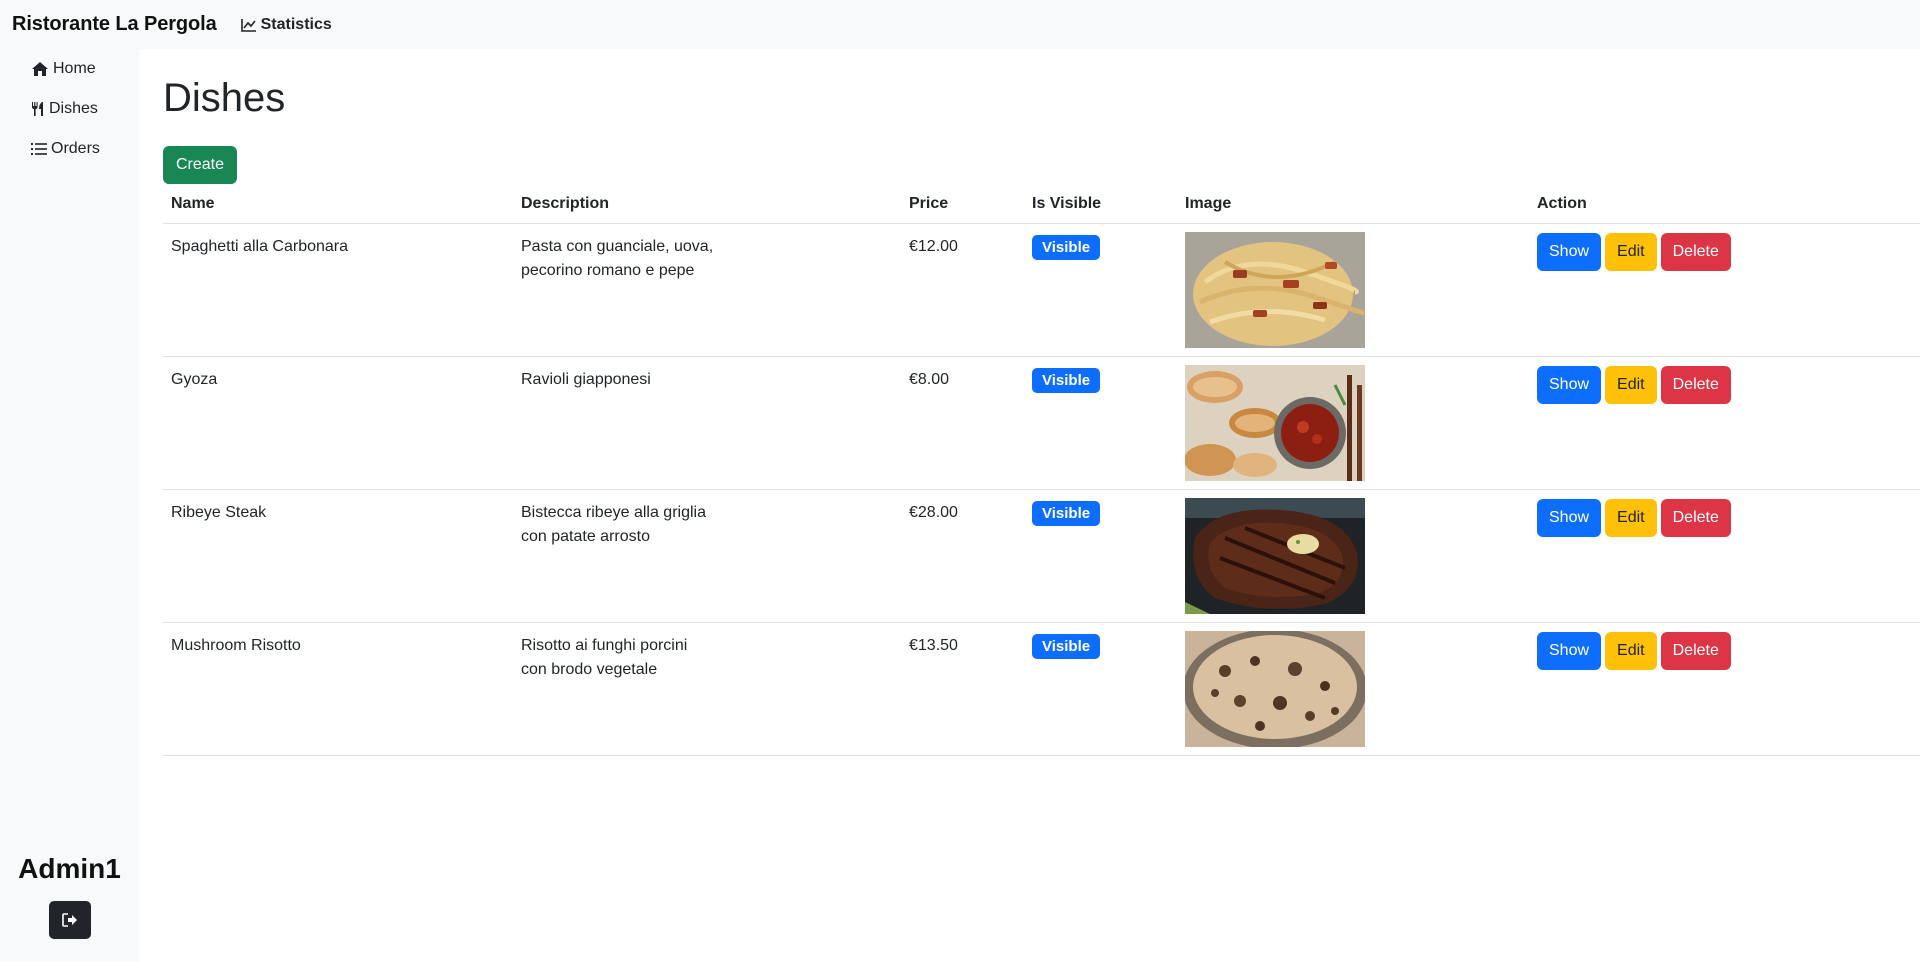  Describe the element at coordinates (933, 512) in the screenshot. I see `dish-price: €28.00` at that location.